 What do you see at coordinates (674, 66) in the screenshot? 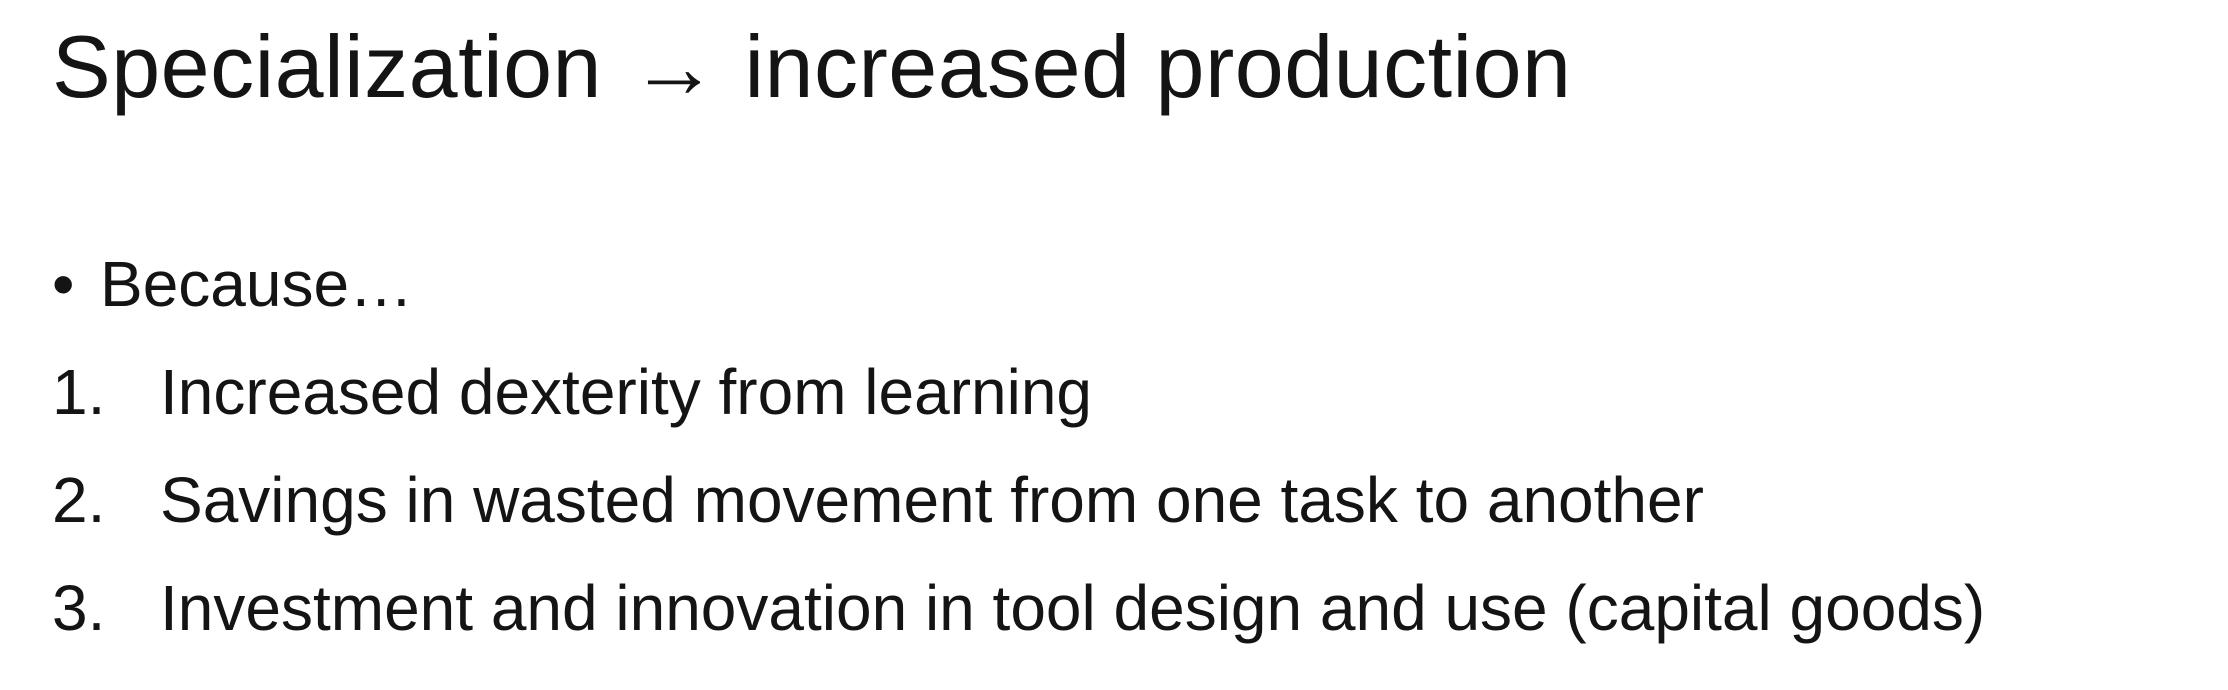
I see `right-arrow-icon: →` at bounding box center [674, 66].